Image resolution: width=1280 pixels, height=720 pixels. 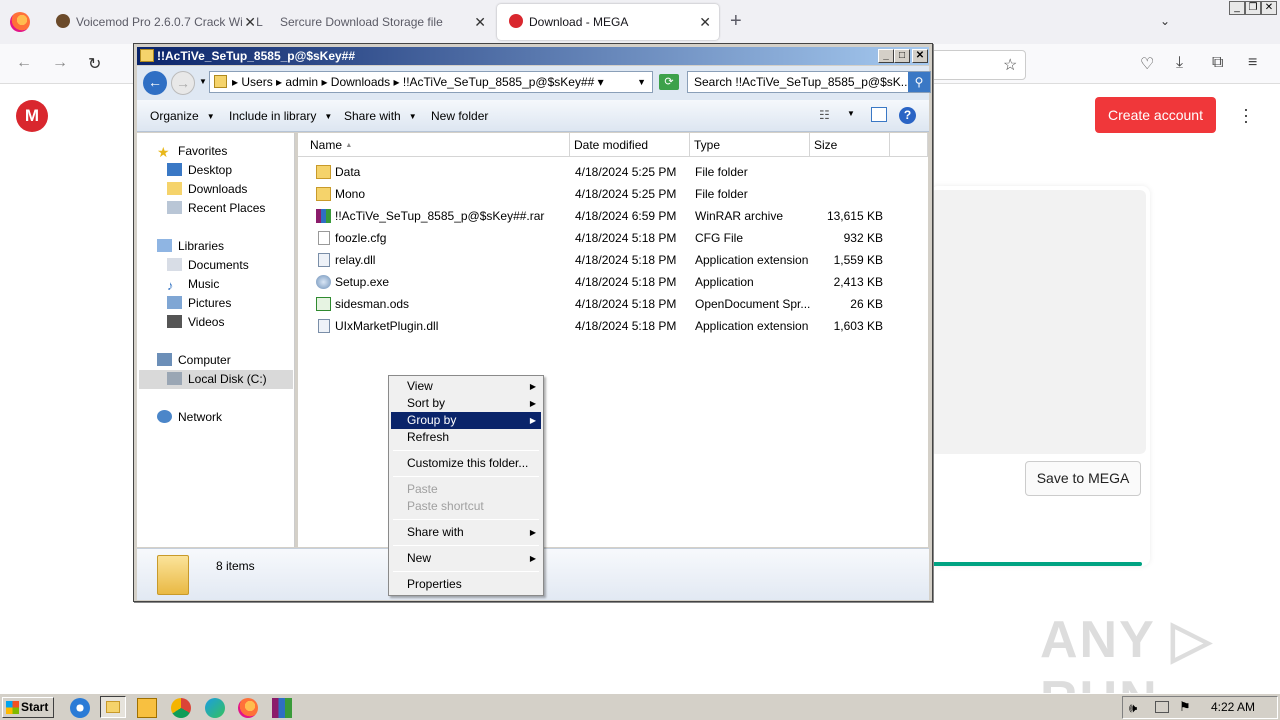 What do you see at coordinates (248, 708) in the screenshot?
I see `firefox-taskbar-icon` at bounding box center [248, 708].